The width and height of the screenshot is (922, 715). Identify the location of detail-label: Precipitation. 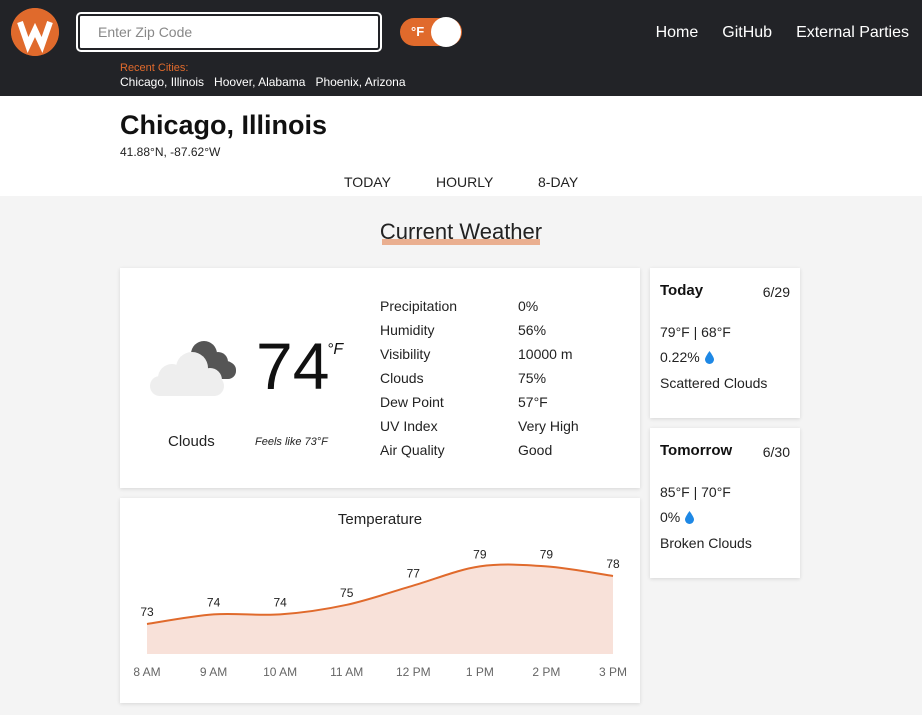
(419, 306).